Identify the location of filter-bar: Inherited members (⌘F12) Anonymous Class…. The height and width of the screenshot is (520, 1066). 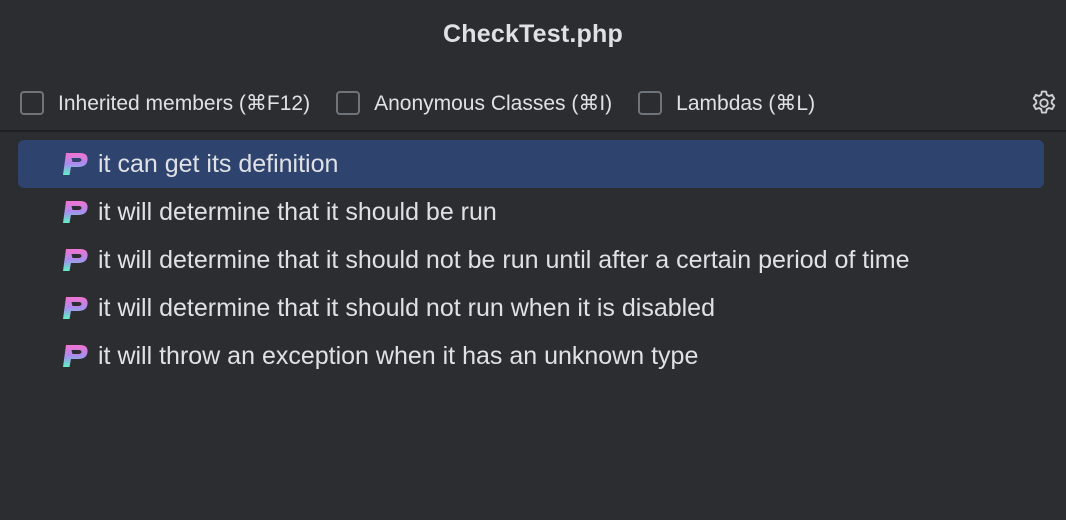
(543, 103).